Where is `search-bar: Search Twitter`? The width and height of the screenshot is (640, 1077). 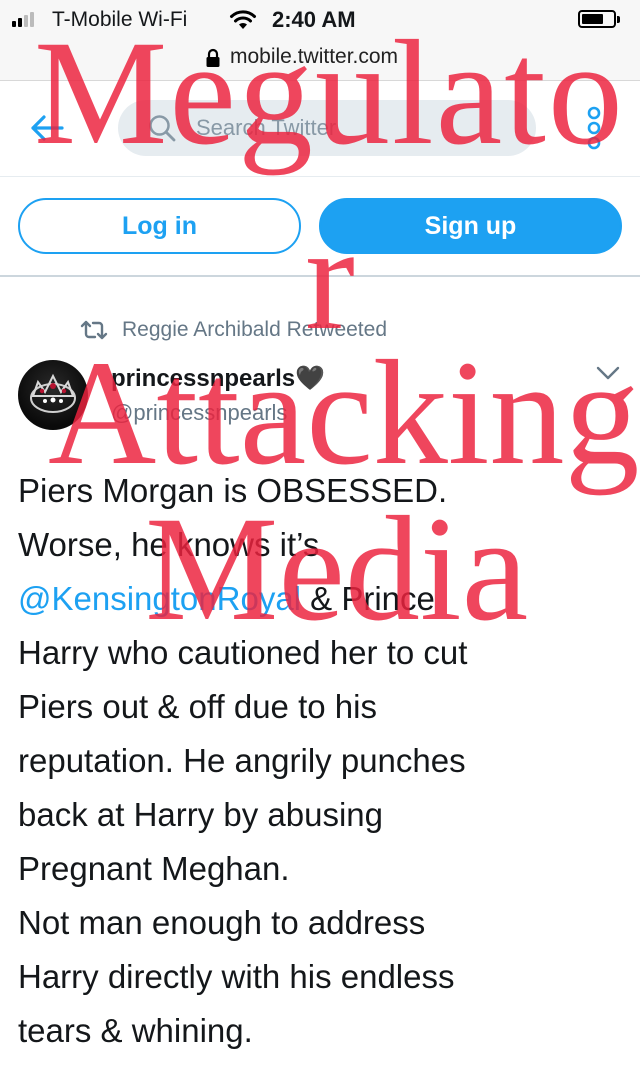
search-bar: Search Twitter is located at coordinates (327, 128).